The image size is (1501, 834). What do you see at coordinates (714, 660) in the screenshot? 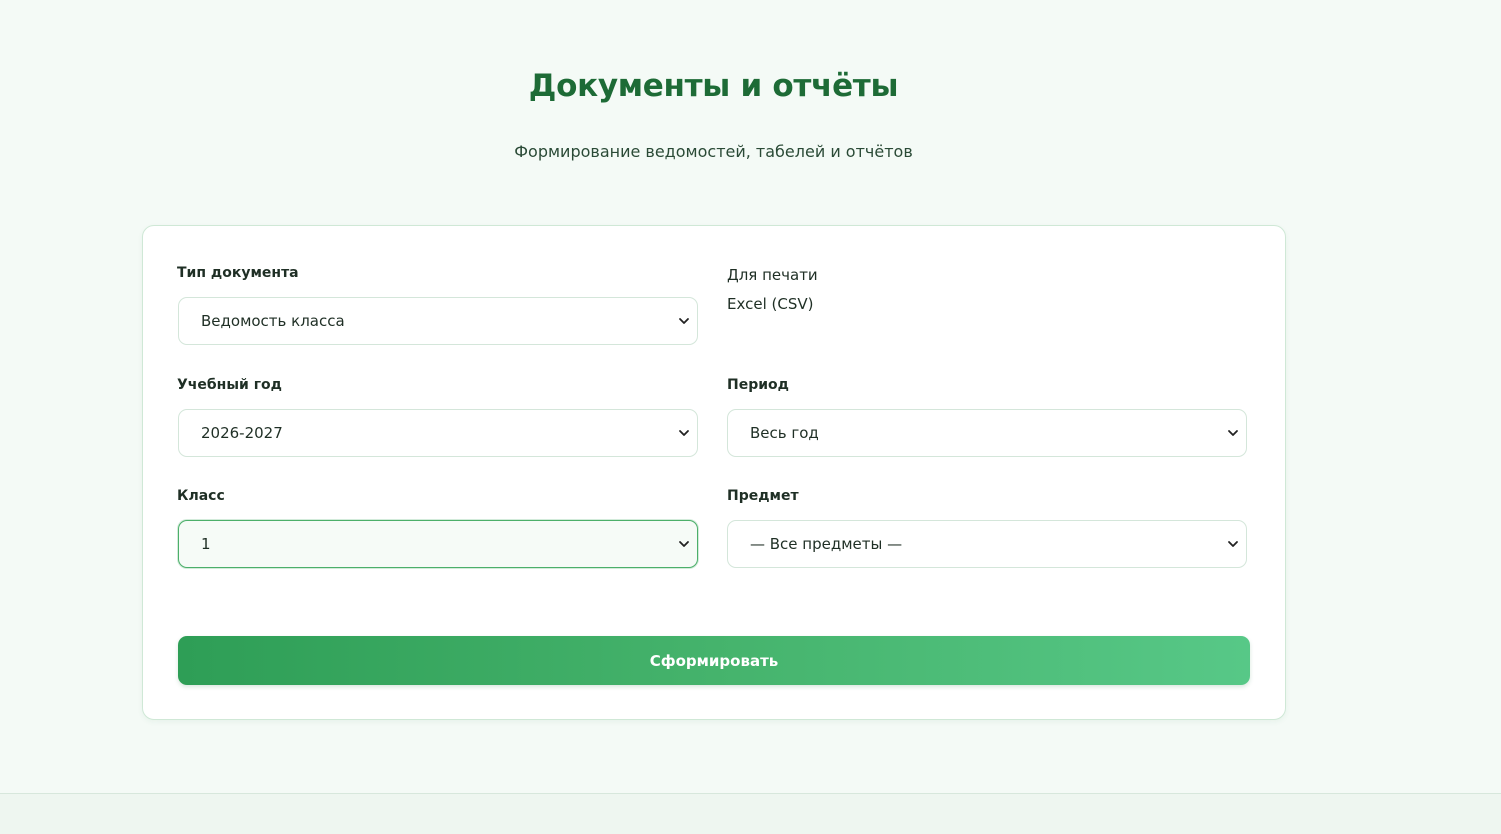
I see `generate-button: Сформировать` at bounding box center [714, 660].